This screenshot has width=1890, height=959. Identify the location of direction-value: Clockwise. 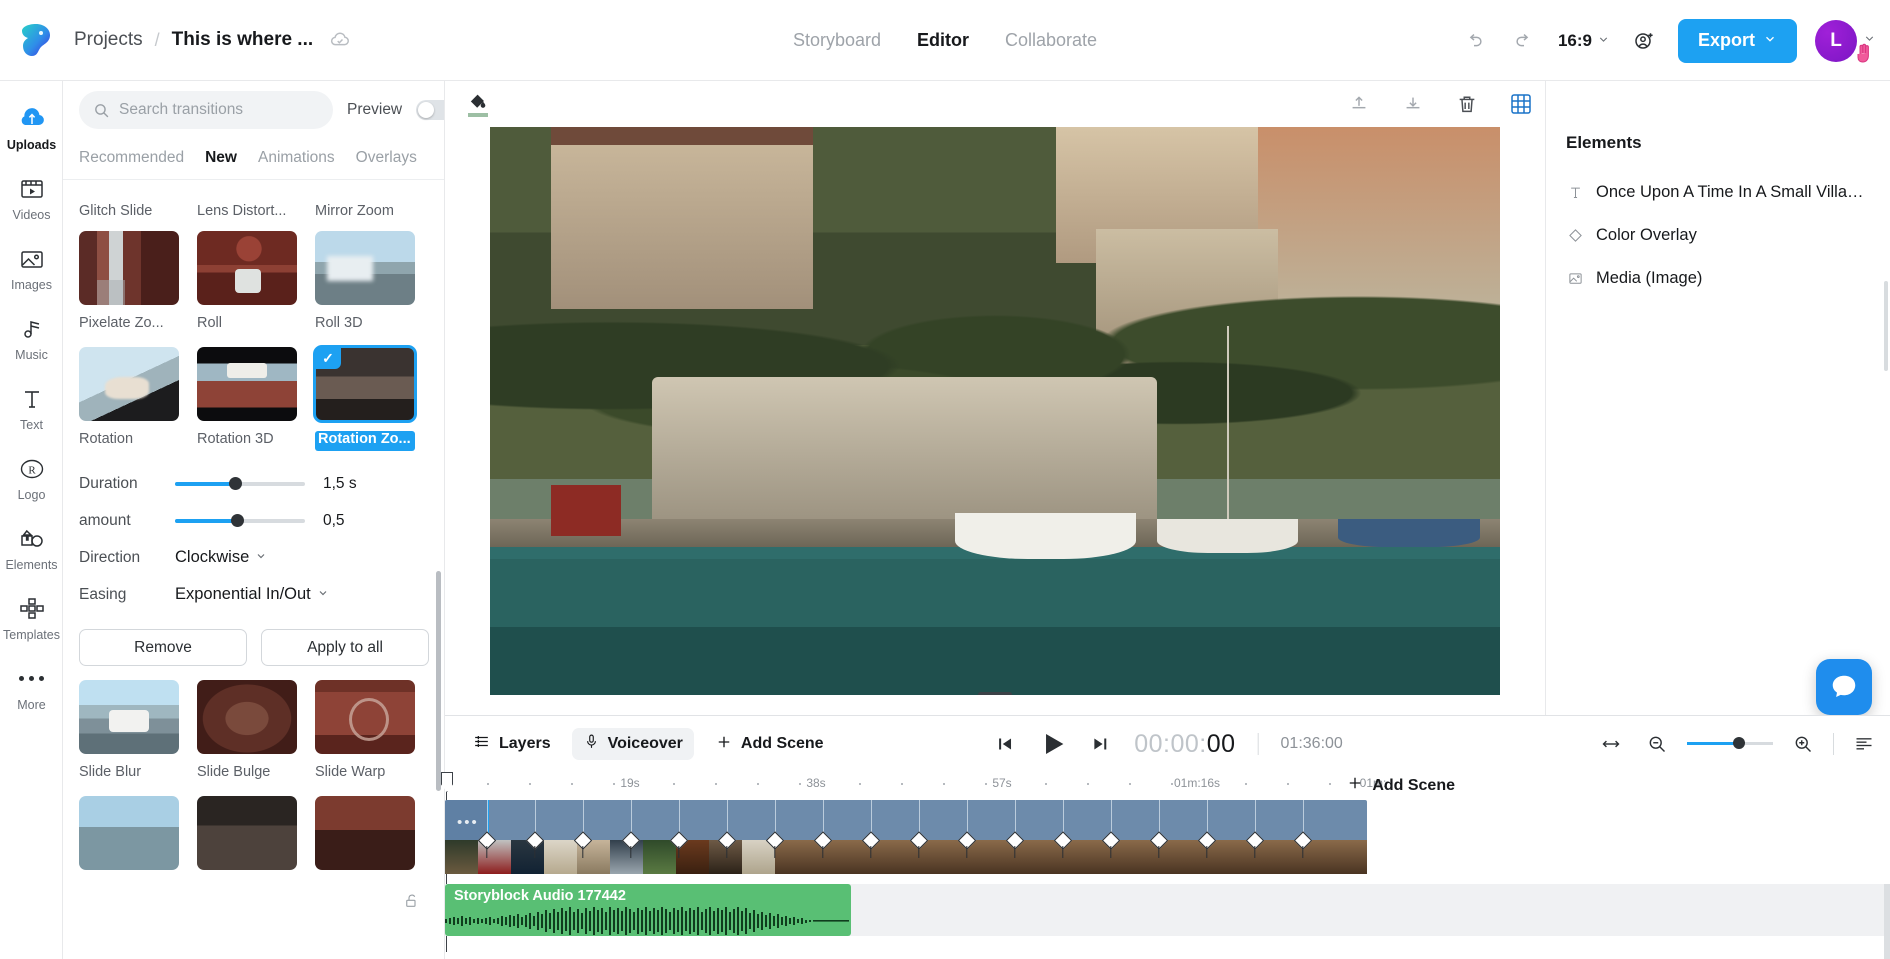
(212, 557).